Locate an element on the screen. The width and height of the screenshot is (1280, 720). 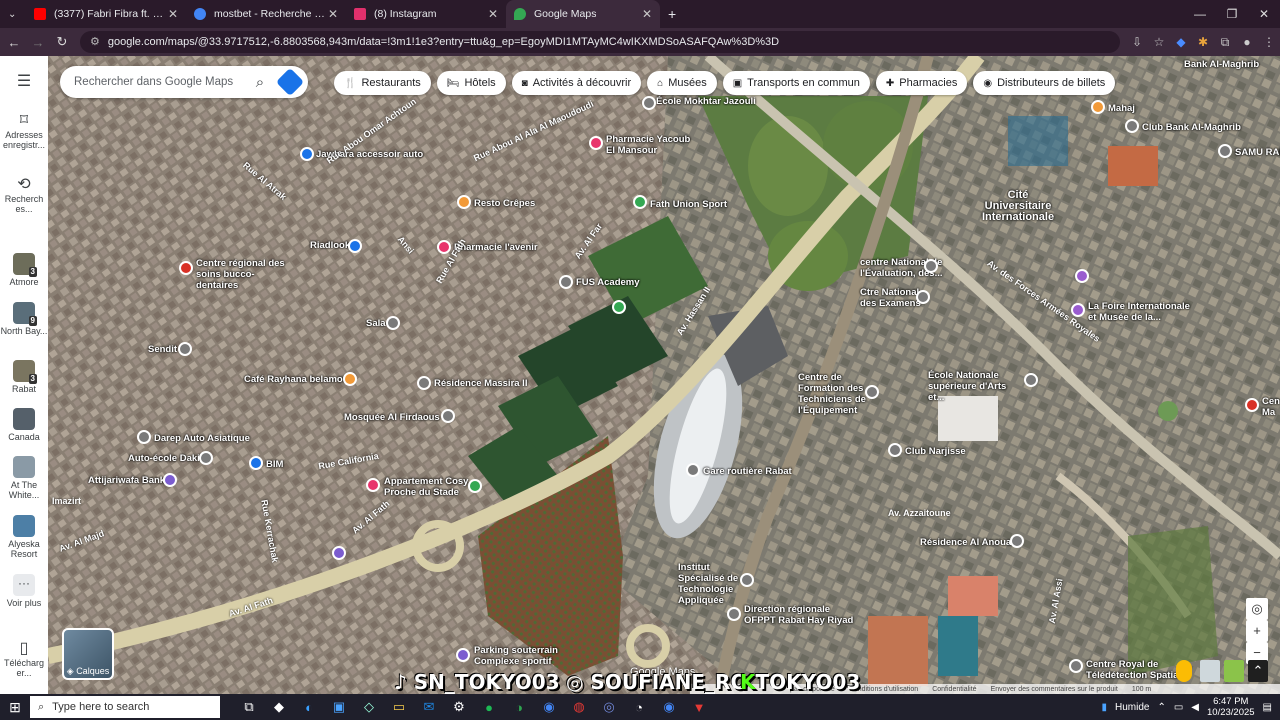
notification-icon: ▤ is located at coordinates (1267, 707).